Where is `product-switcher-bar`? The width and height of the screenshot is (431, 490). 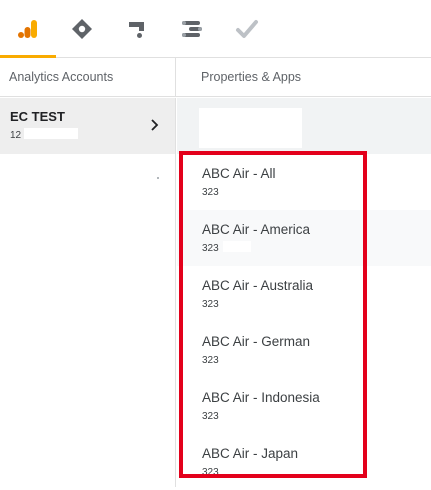
product-switcher-bar is located at coordinates (215, 29).